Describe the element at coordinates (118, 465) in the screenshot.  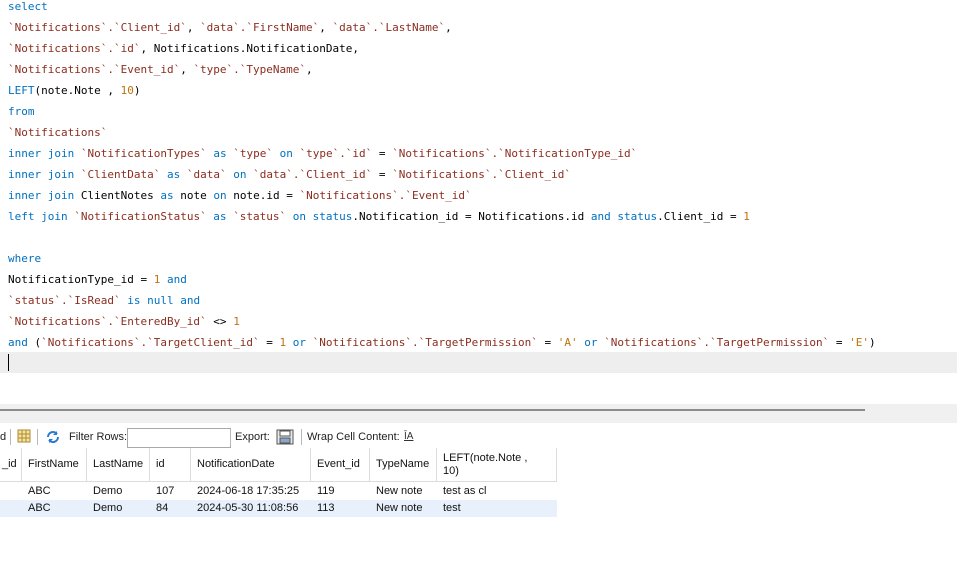
I see `column-header: LastName` at that location.